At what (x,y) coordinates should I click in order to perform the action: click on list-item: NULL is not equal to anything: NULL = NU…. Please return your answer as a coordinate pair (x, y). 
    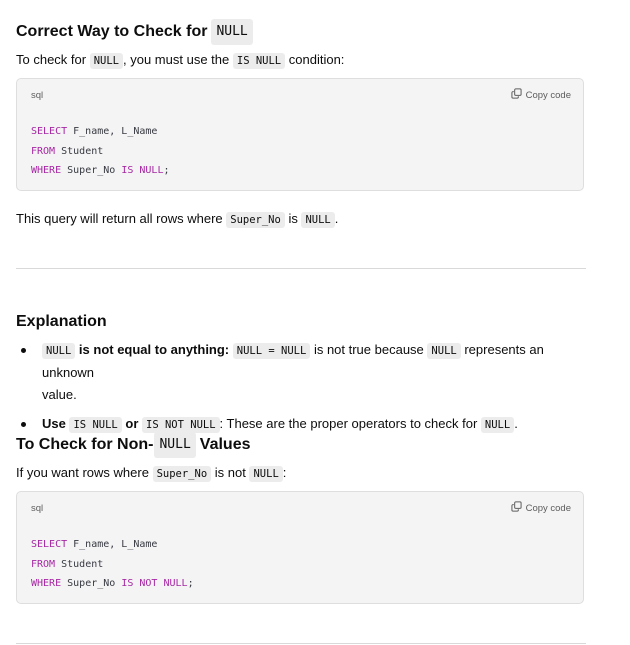
    Looking at the image, I should click on (301, 372).